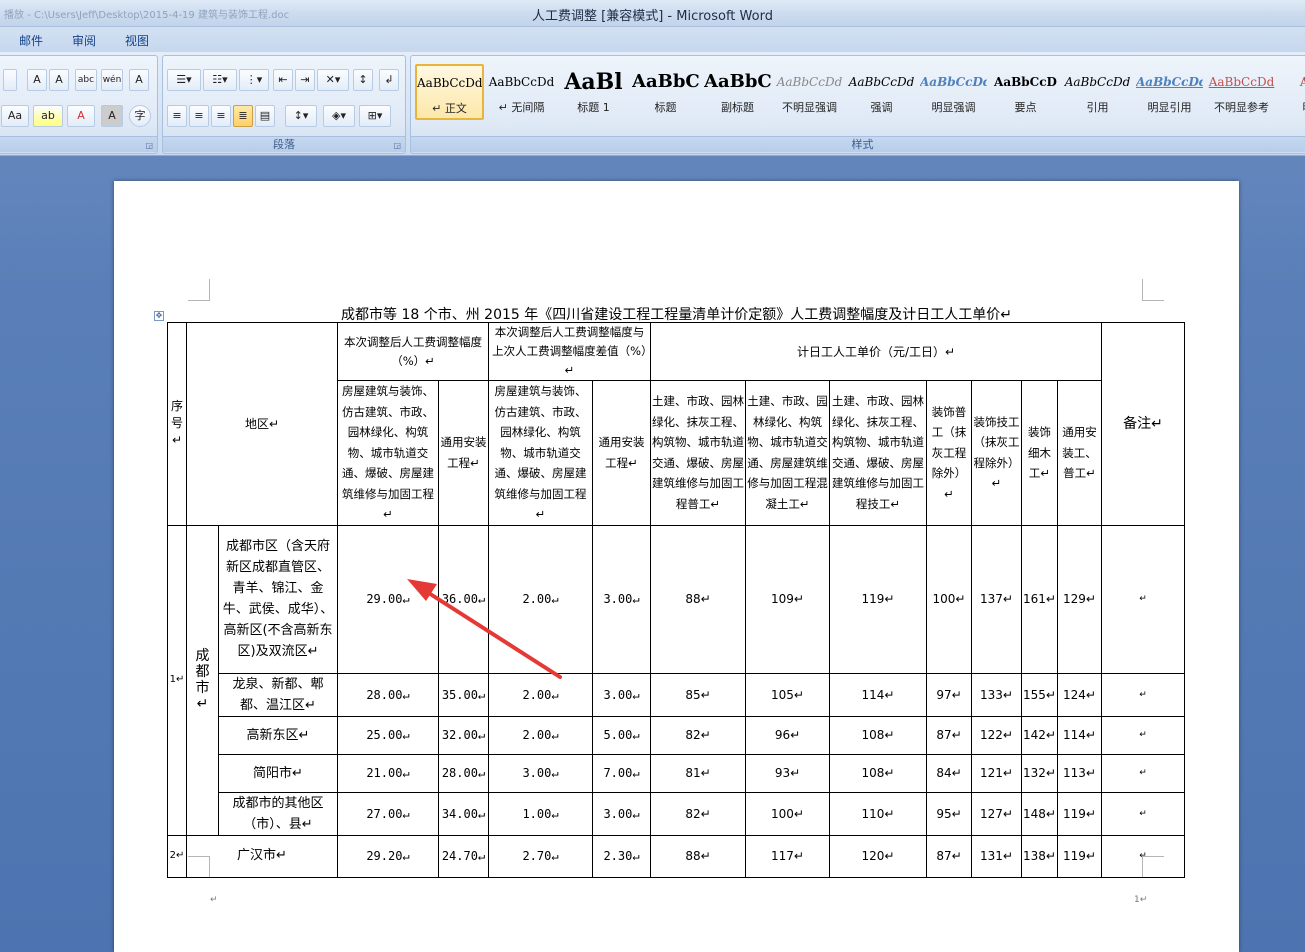 The width and height of the screenshot is (1305, 952). What do you see at coordinates (339, 116) in the screenshot?
I see `shading-button: ◈▾` at bounding box center [339, 116].